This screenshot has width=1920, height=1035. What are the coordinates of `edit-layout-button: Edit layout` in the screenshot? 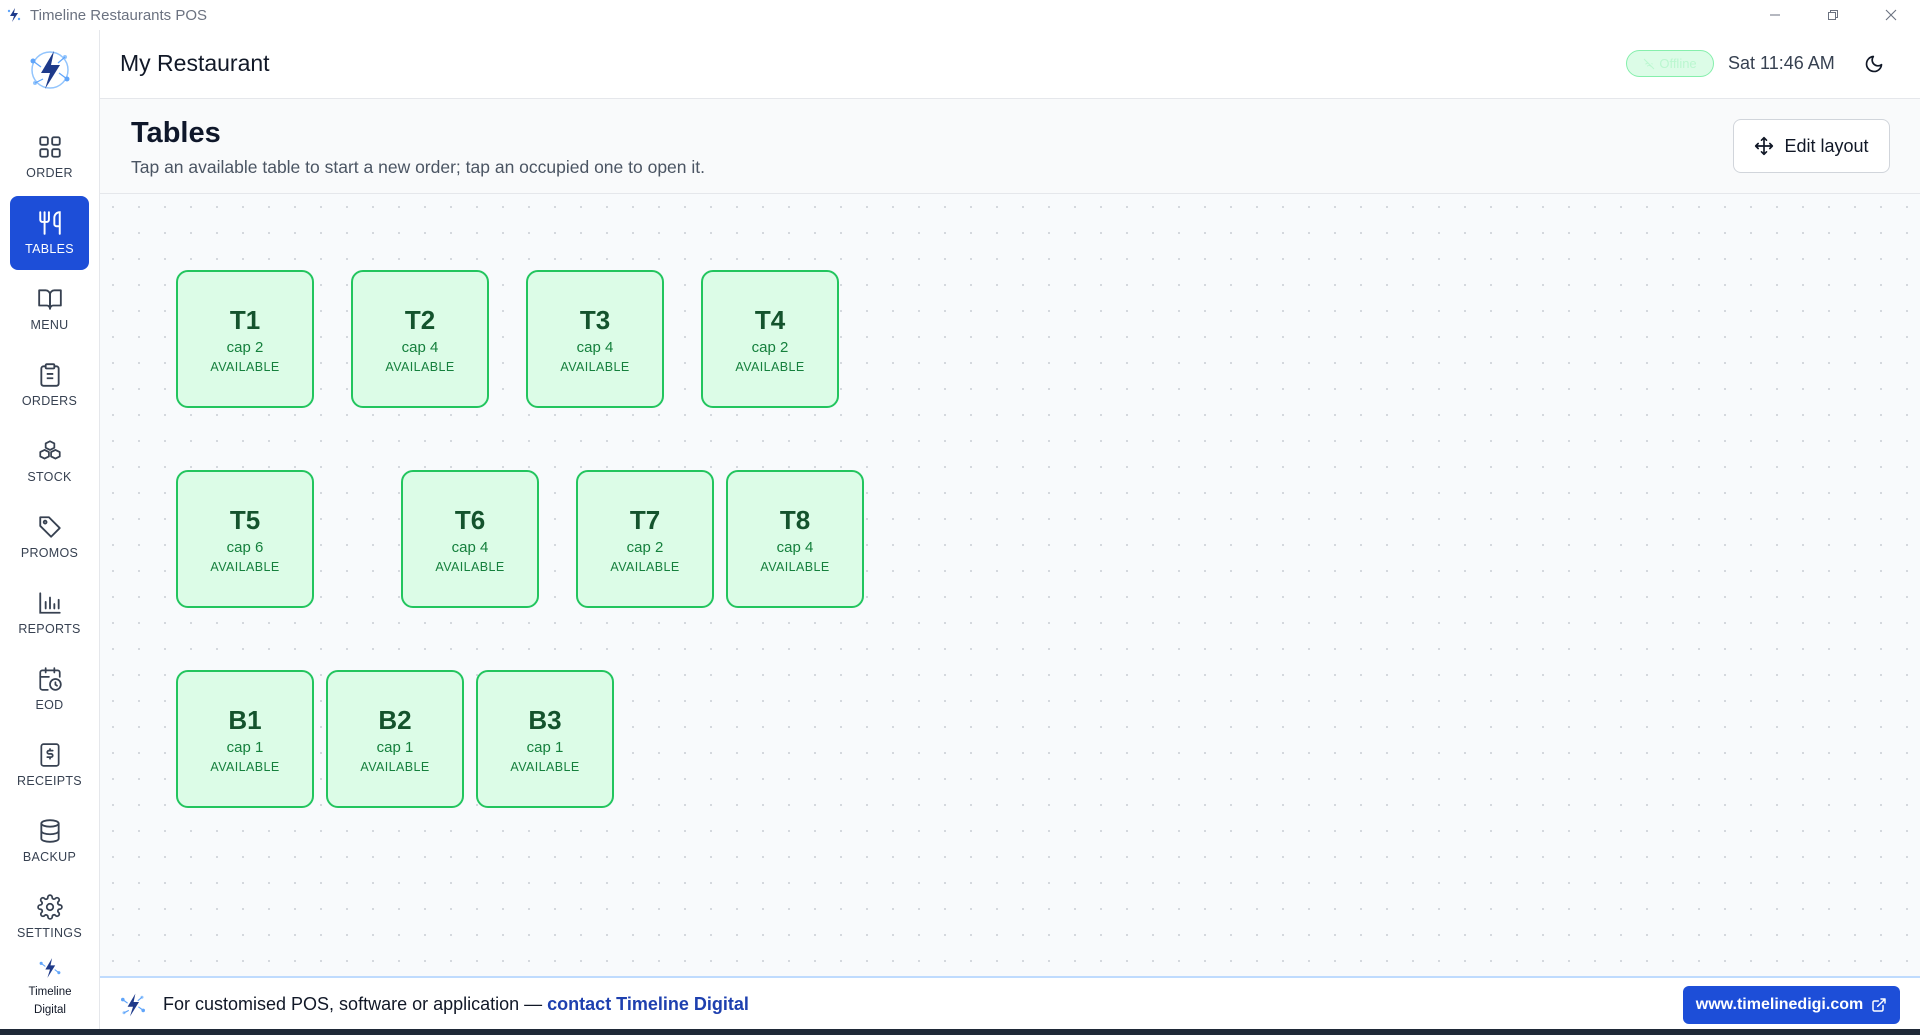 It's located at (1811, 146).